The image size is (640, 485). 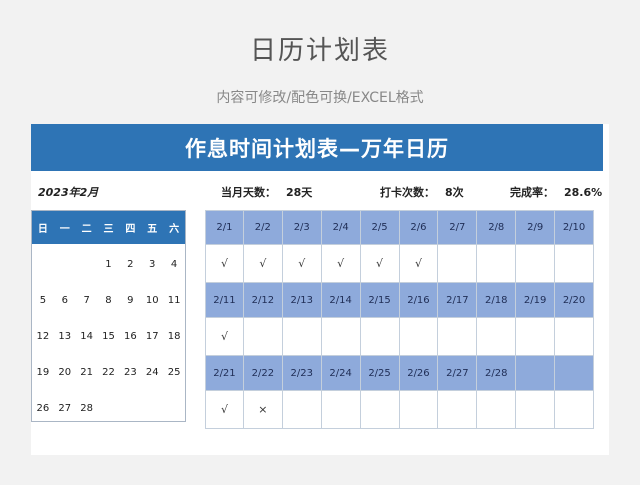 What do you see at coordinates (556, 192) in the screenshot?
I see `completion-rate: 完成率： 28.6%` at bounding box center [556, 192].